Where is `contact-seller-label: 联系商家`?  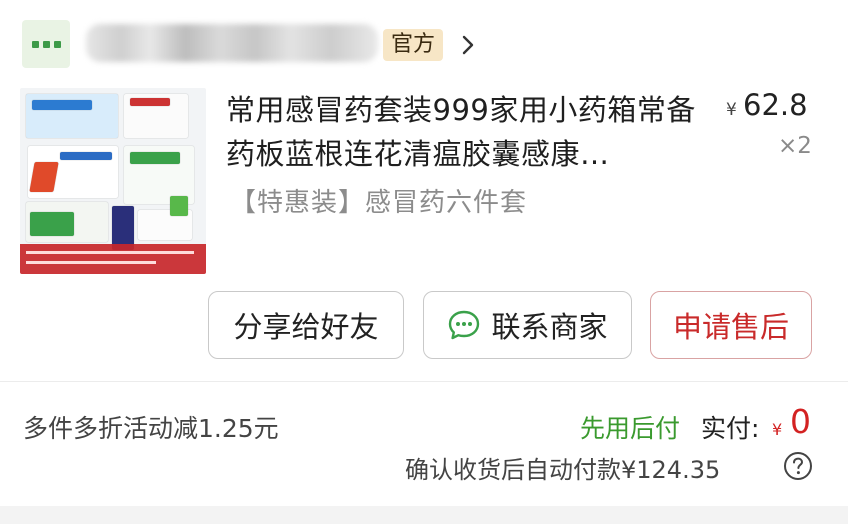
contact-seller-label: 联系商家 is located at coordinates (549, 327).